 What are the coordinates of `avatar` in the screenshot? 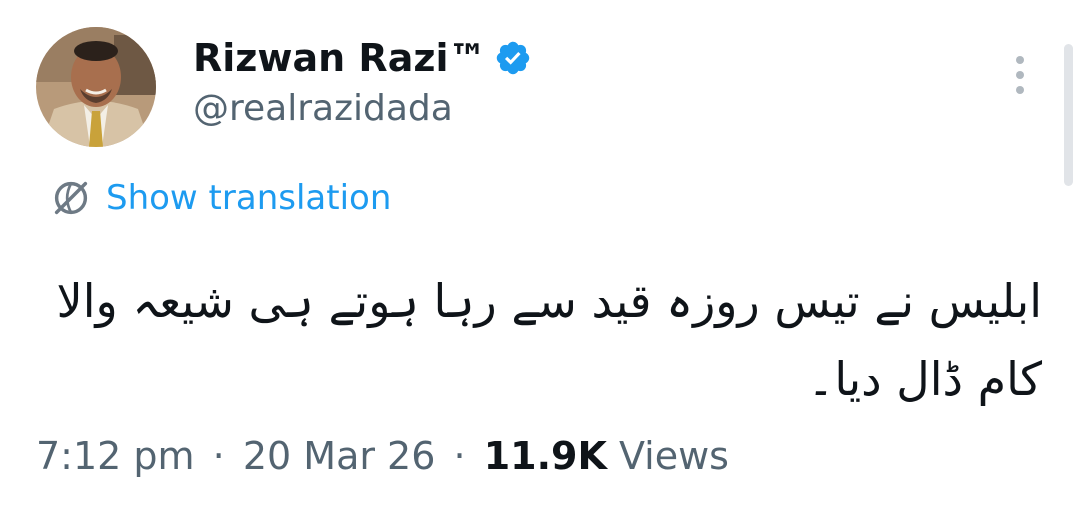 It's located at (96, 87).